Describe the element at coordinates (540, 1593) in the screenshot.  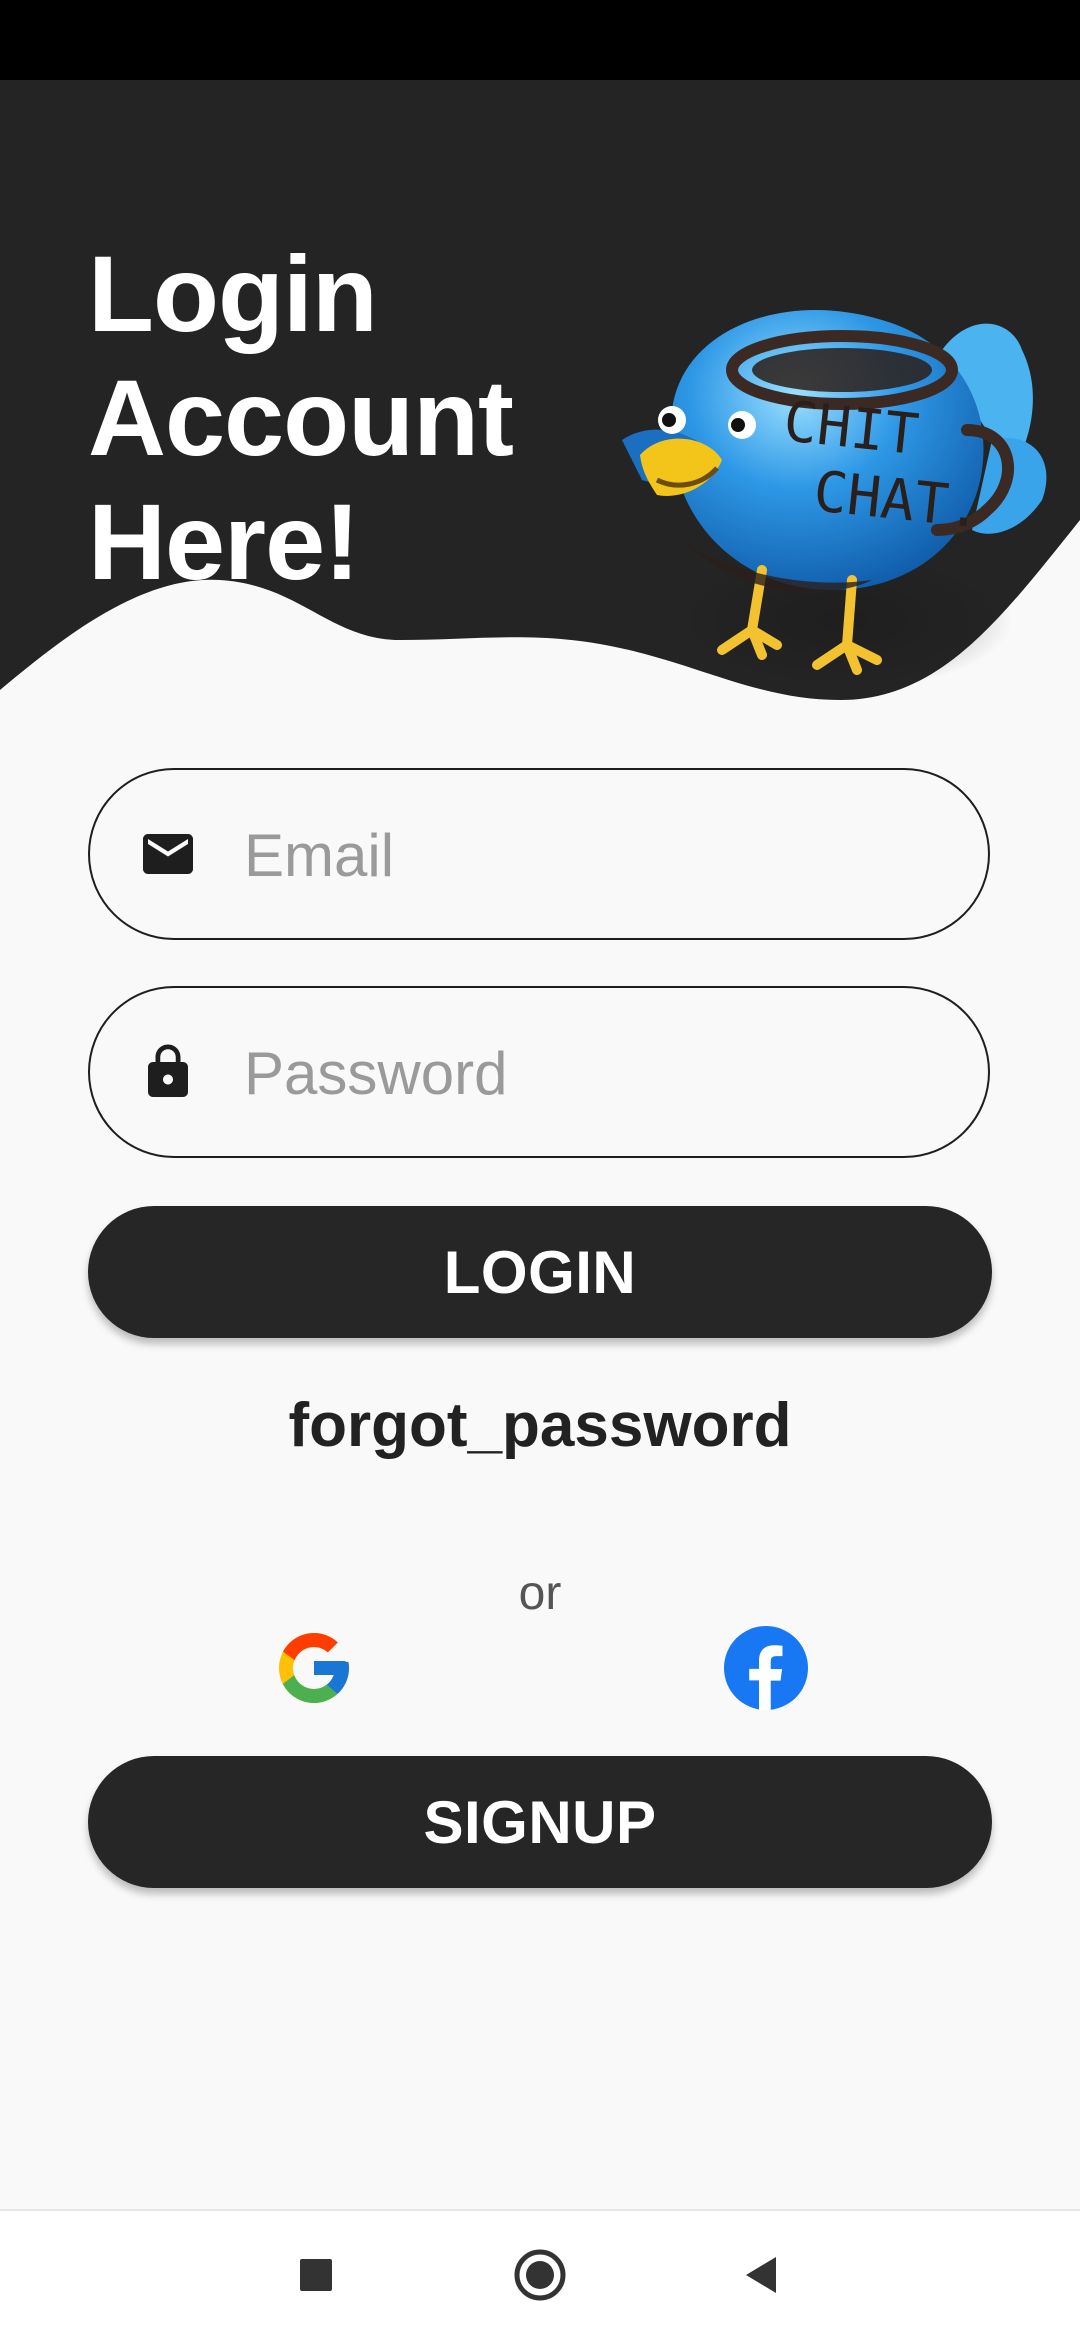
I see `or-divider-label: or` at that location.